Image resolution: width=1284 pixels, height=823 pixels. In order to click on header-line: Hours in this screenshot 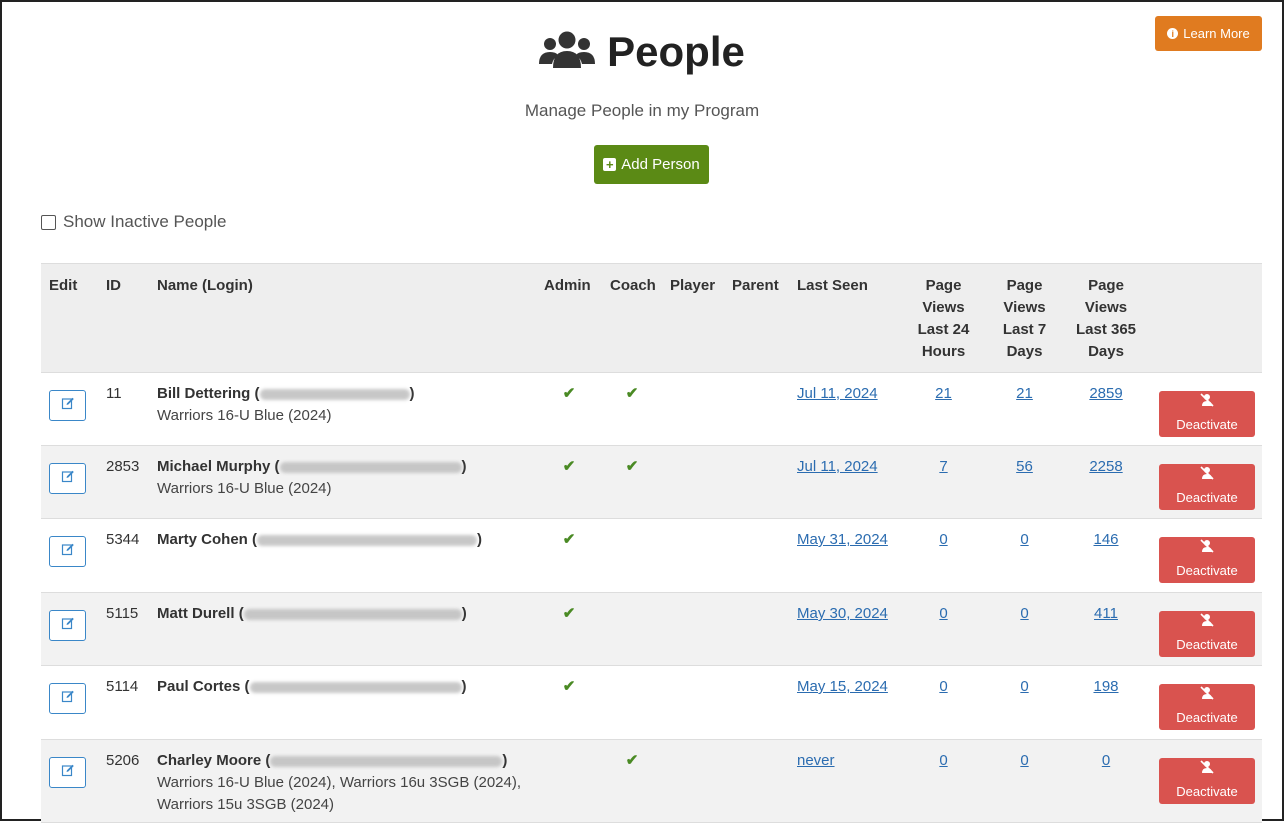, I will do `click(943, 351)`.